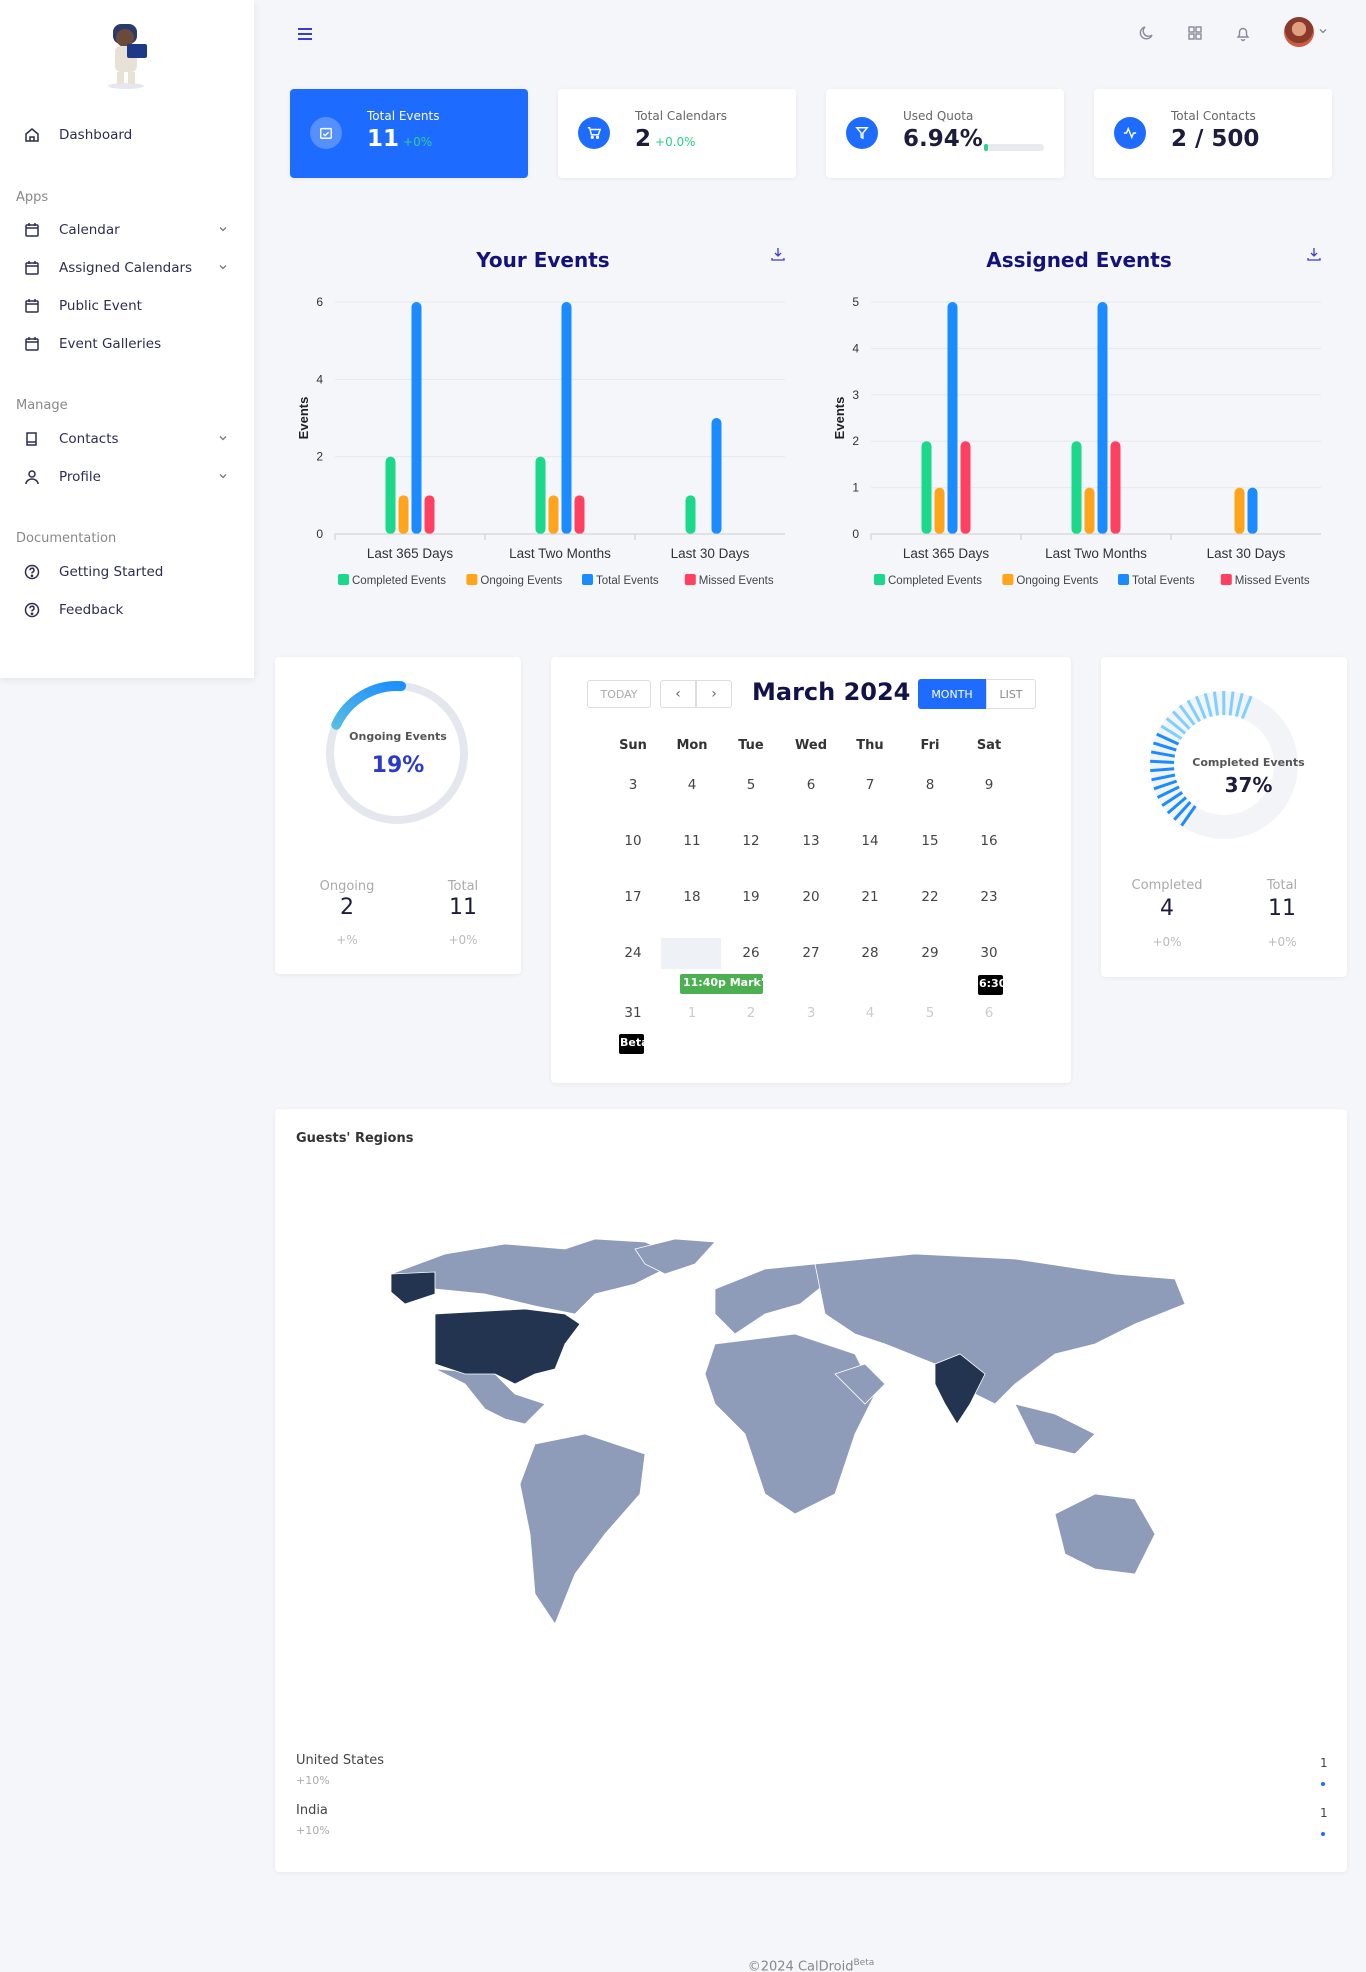 The height and width of the screenshot is (1972, 1366). What do you see at coordinates (930, 785) in the screenshot?
I see `calendar-day: 8` at bounding box center [930, 785].